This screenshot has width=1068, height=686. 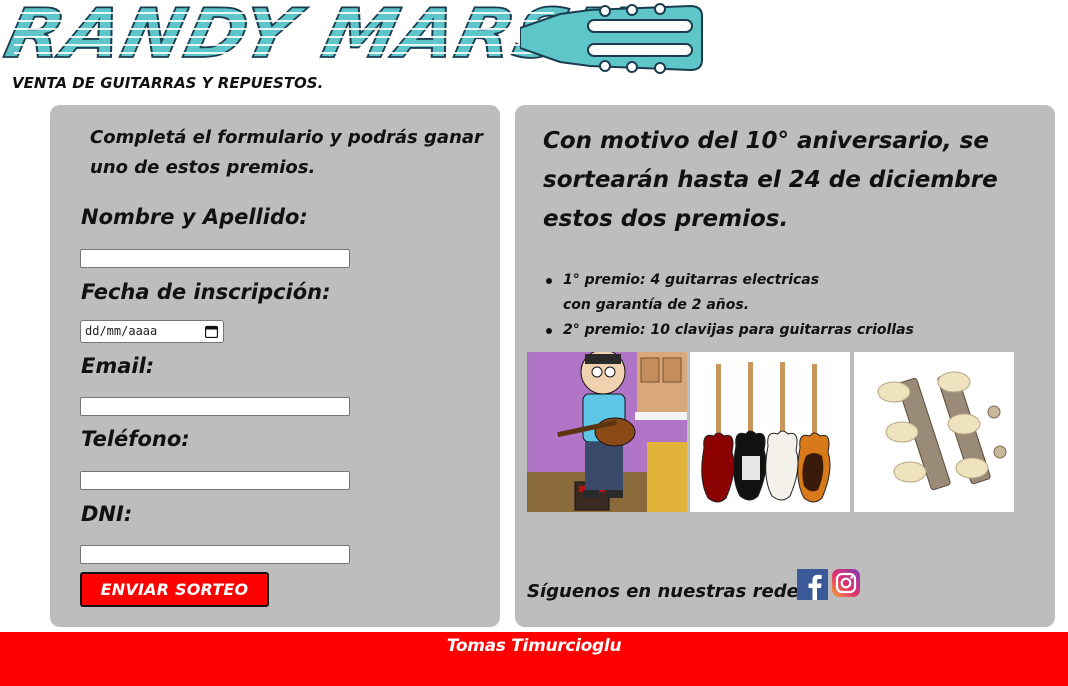 What do you see at coordinates (211, 331) in the screenshot?
I see `calendar-icon` at bounding box center [211, 331].